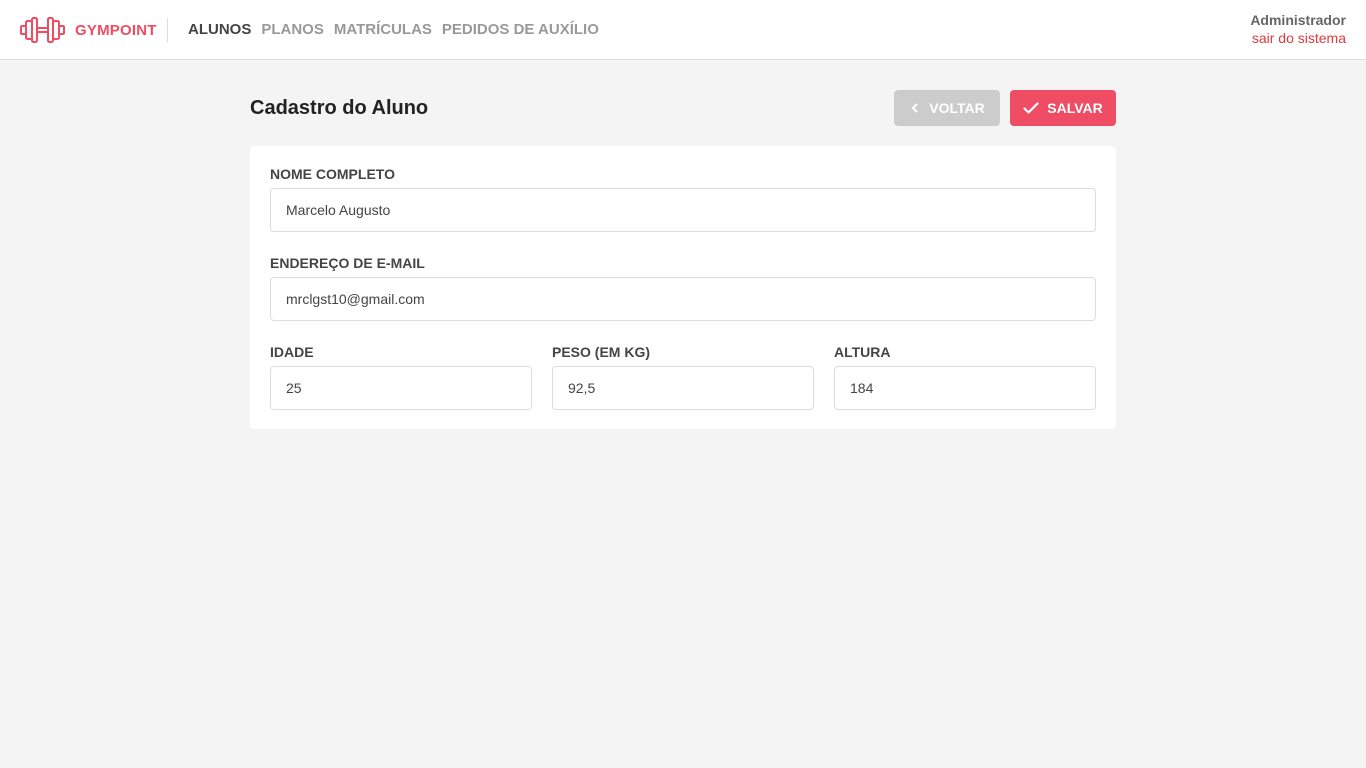 Image resolution: width=1366 pixels, height=768 pixels. Describe the element at coordinates (683, 388) in the screenshot. I see `weight-input` at that location.